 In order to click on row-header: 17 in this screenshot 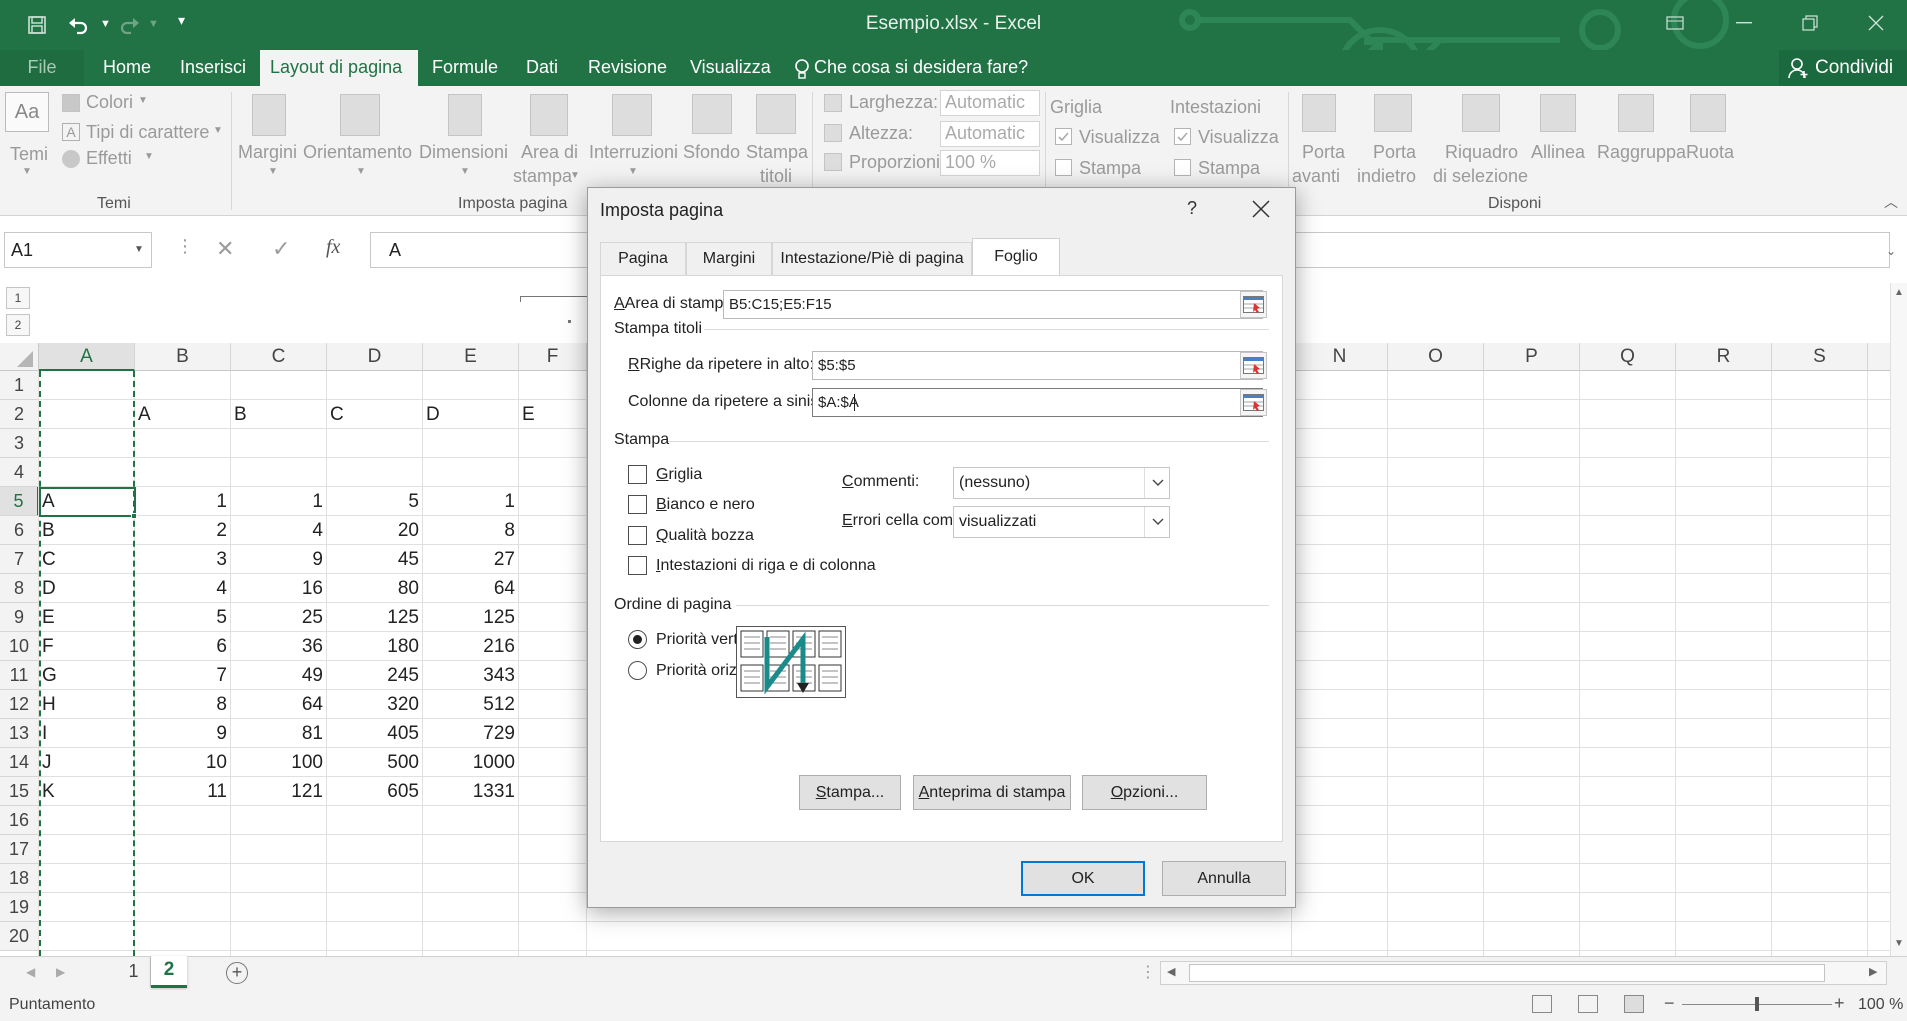, I will do `click(19, 849)`.